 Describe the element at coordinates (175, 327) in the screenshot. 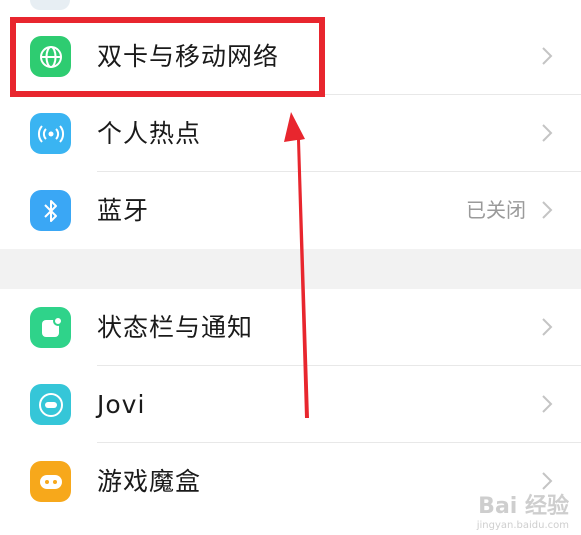

I see `settings-item-label: 状态栏与通知` at that location.